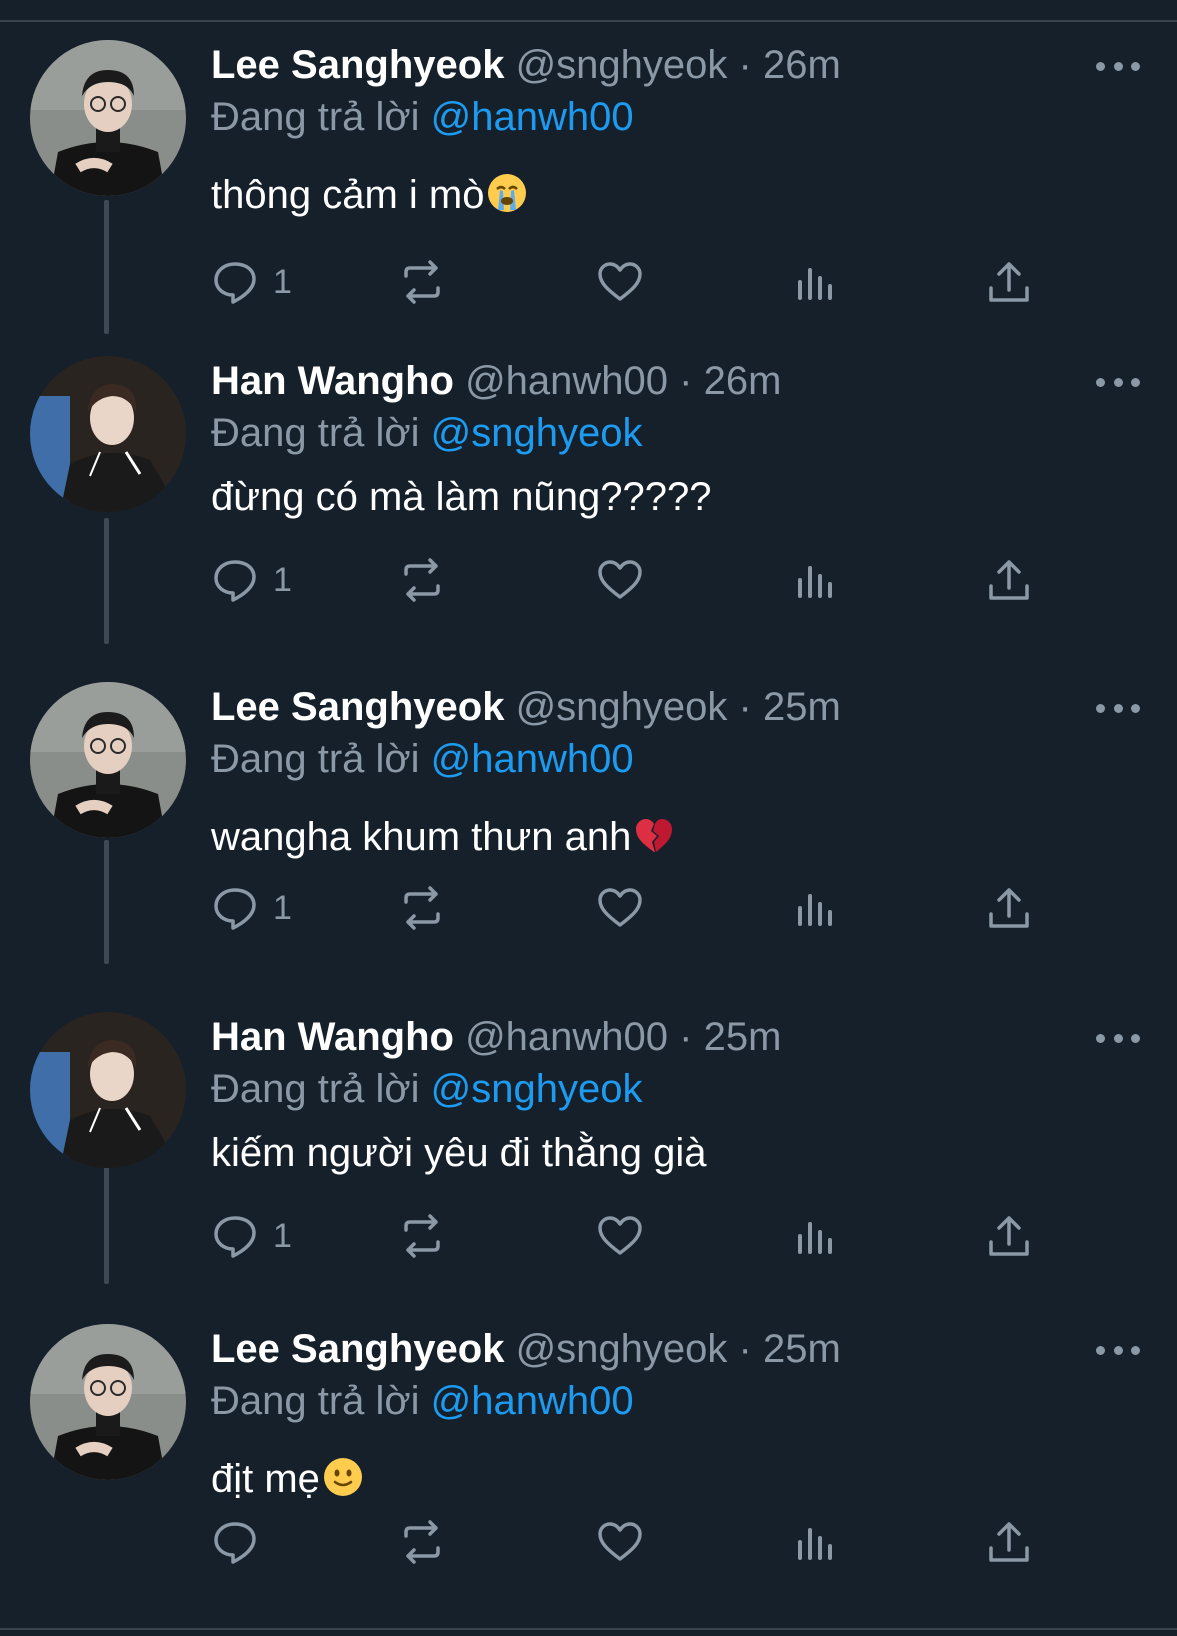 The image size is (1177, 1636). What do you see at coordinates (507, 193) in the screenshot?
I see `loudly-crying-face-emoji` at bounding box center [507, 193].